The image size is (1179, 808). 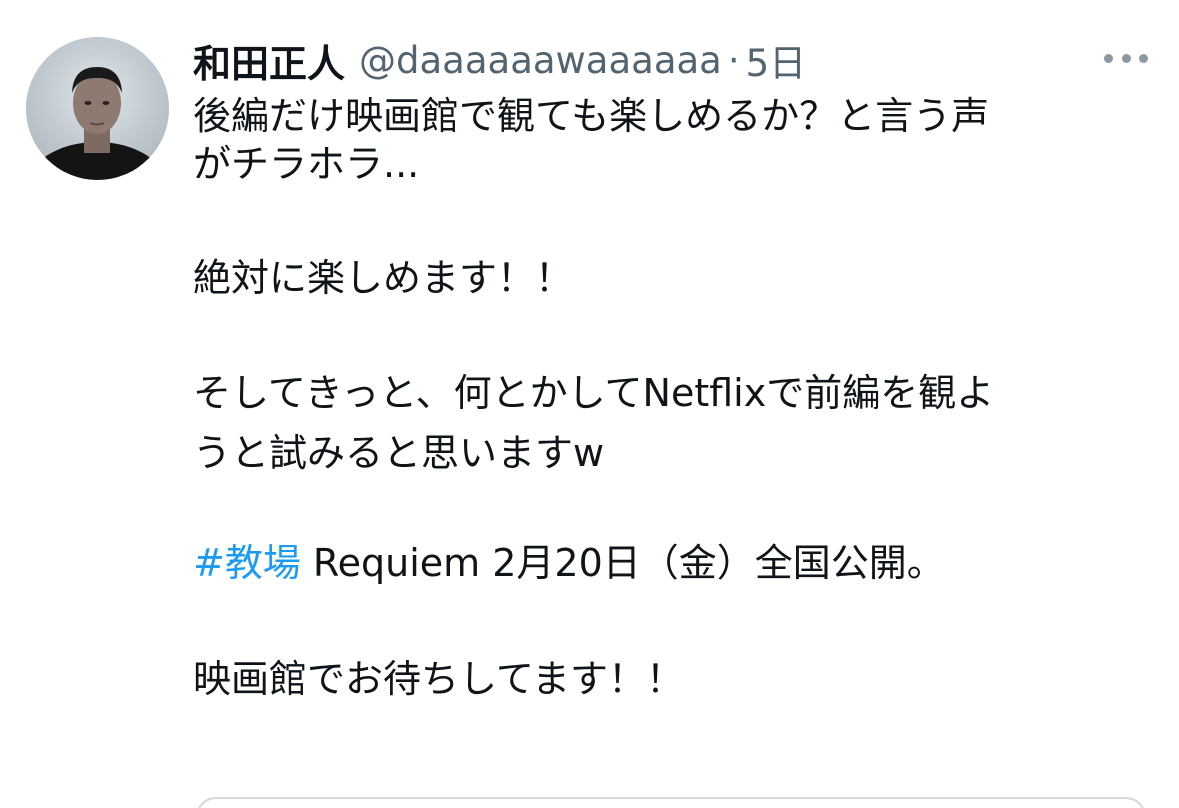 I want to click on hashtag-link: #教場, so click(x=247, y=563).